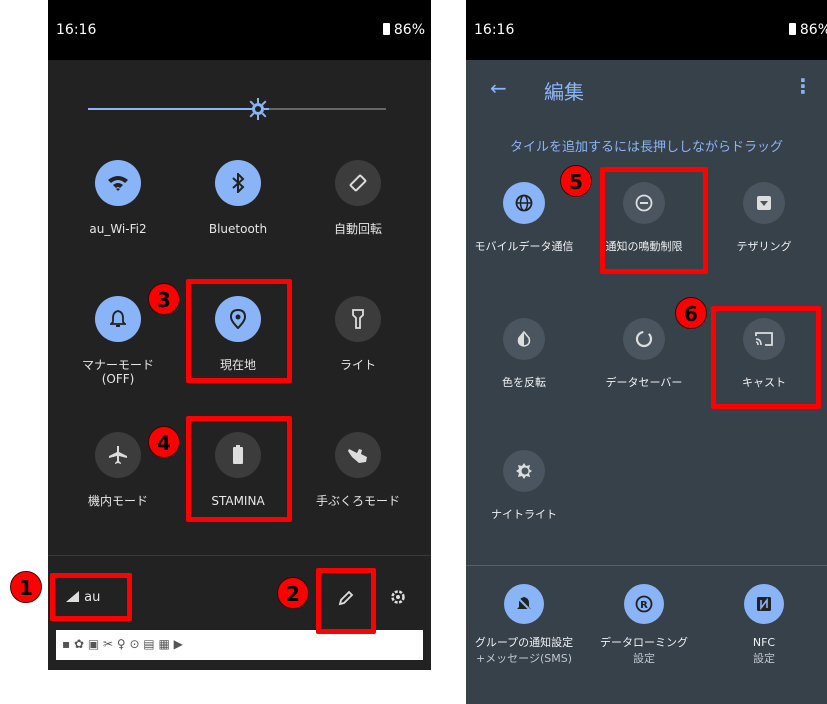 Image resolution: width=827 pixels, height=704 pixels. Describe the element at coordinates (524, 203) in the screenshot. I see `globe-icon` at that location.